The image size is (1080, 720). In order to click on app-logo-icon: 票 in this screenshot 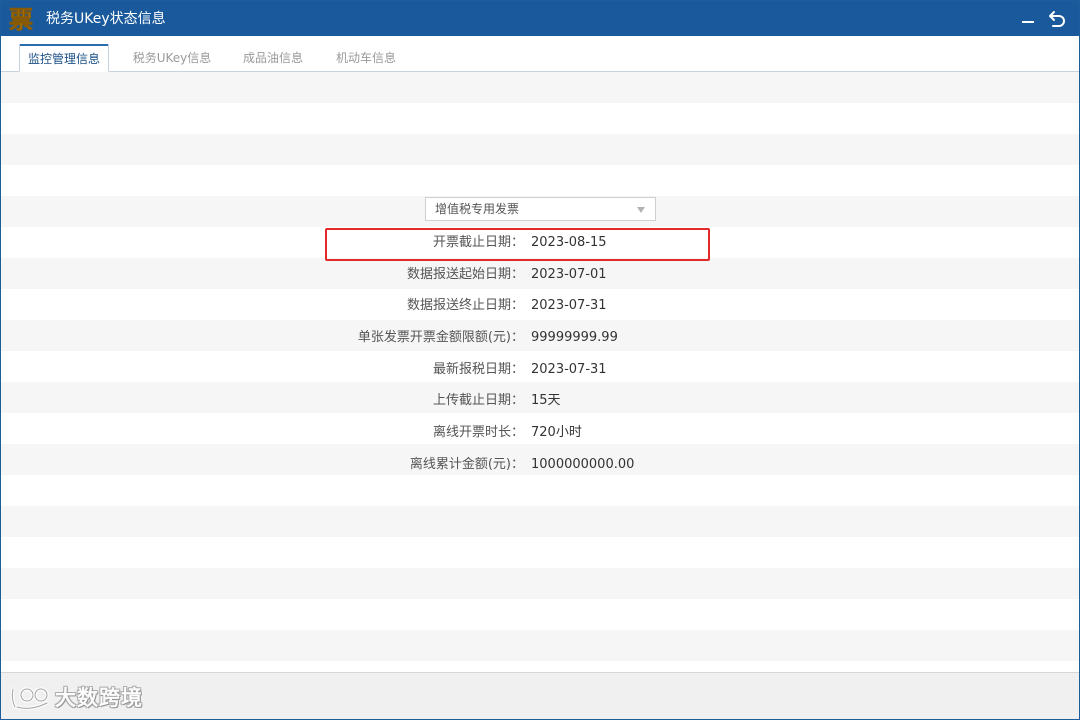, I will do `click(21, 20)`.